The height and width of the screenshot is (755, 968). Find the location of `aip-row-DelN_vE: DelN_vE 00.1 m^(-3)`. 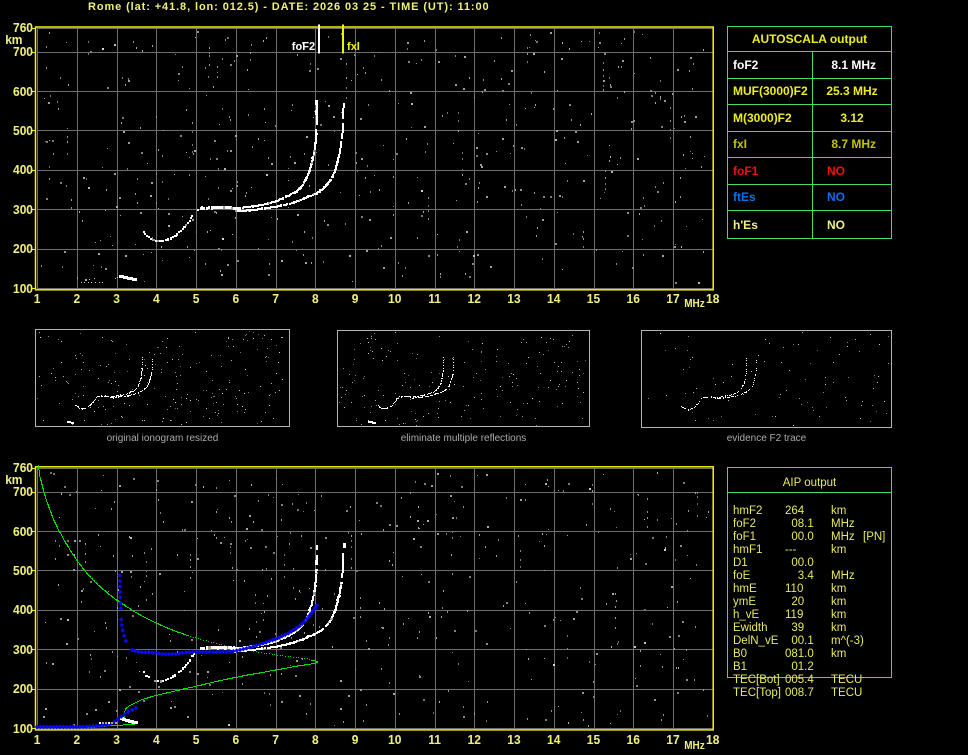

aip-row-DelN_vE: DelN_vE 00.1 m^(-3) is located at coordinates (847, 641).